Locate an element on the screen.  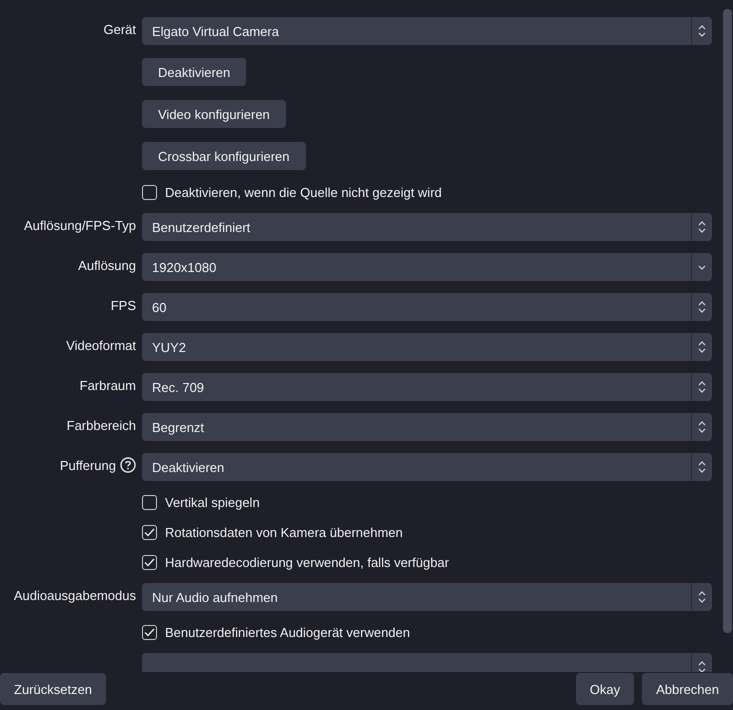
checkbox-label: Benutzerdefiniertes Audiogerät verwenden is located at coordinates (287, 632).